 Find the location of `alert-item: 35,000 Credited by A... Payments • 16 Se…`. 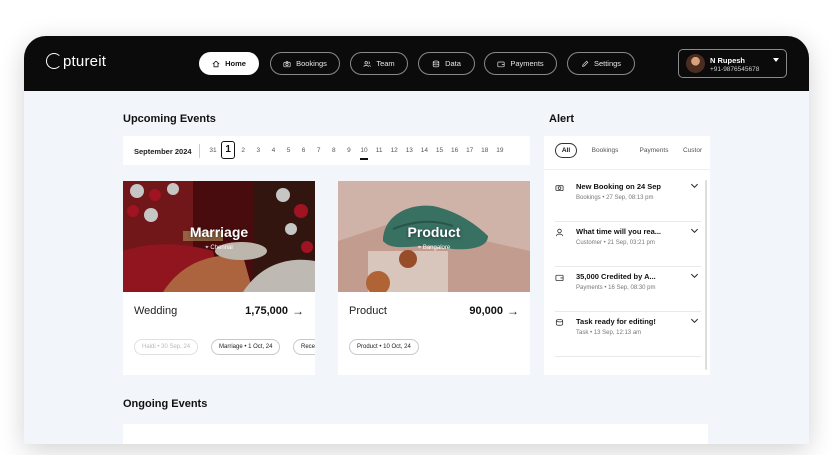

alert-item: 35,000 Credited by A... Payments • 16 Se… is located at coordinates (628, 289).